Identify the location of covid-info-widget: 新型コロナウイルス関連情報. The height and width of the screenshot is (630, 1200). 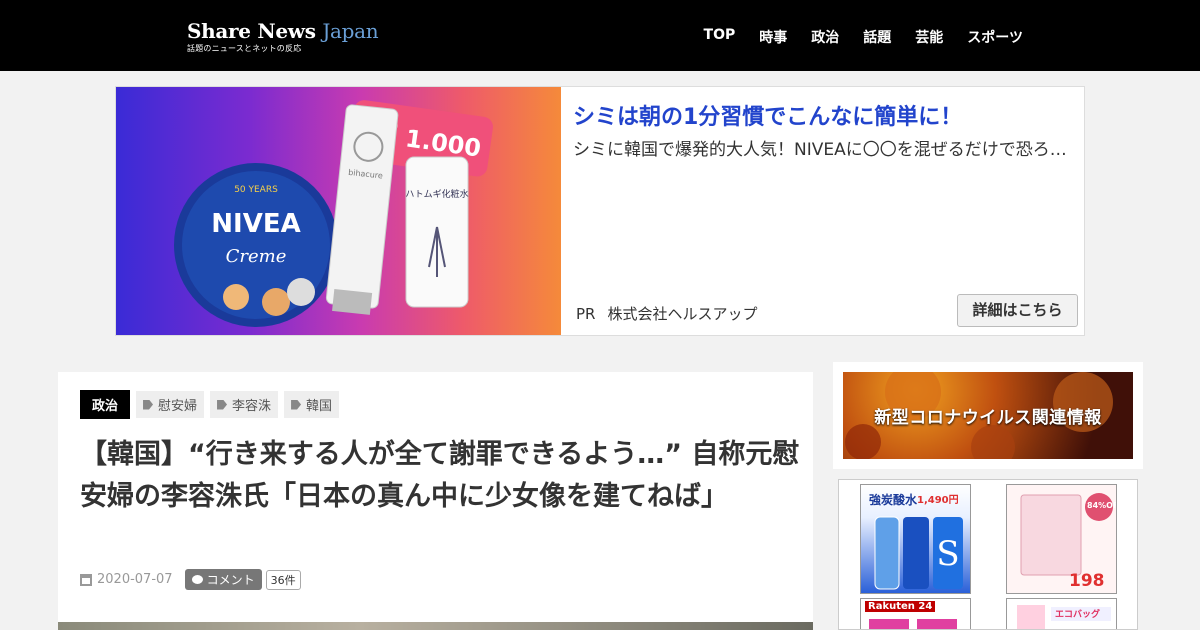
(988, 415).